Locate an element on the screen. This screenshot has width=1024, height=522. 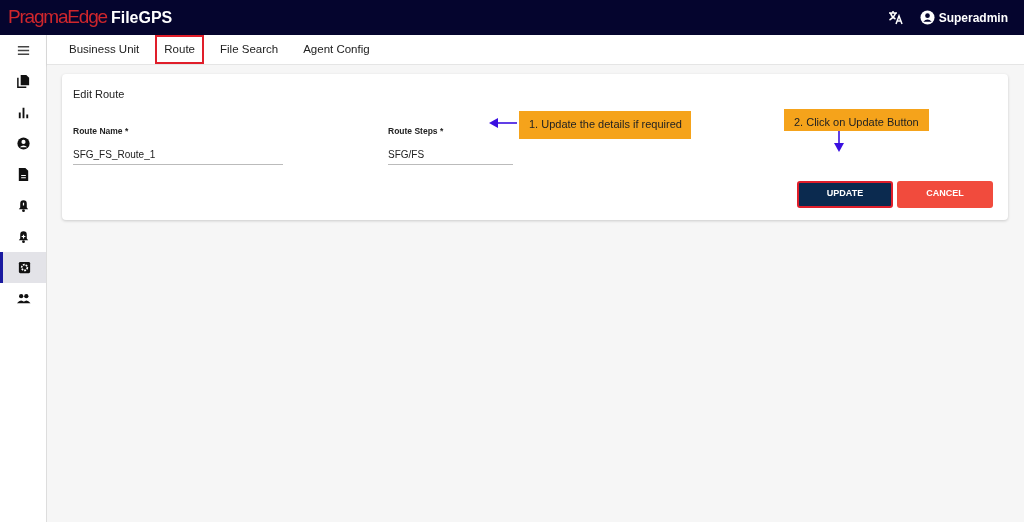
card-title: Edit Route is located at coordinates (99, 94).